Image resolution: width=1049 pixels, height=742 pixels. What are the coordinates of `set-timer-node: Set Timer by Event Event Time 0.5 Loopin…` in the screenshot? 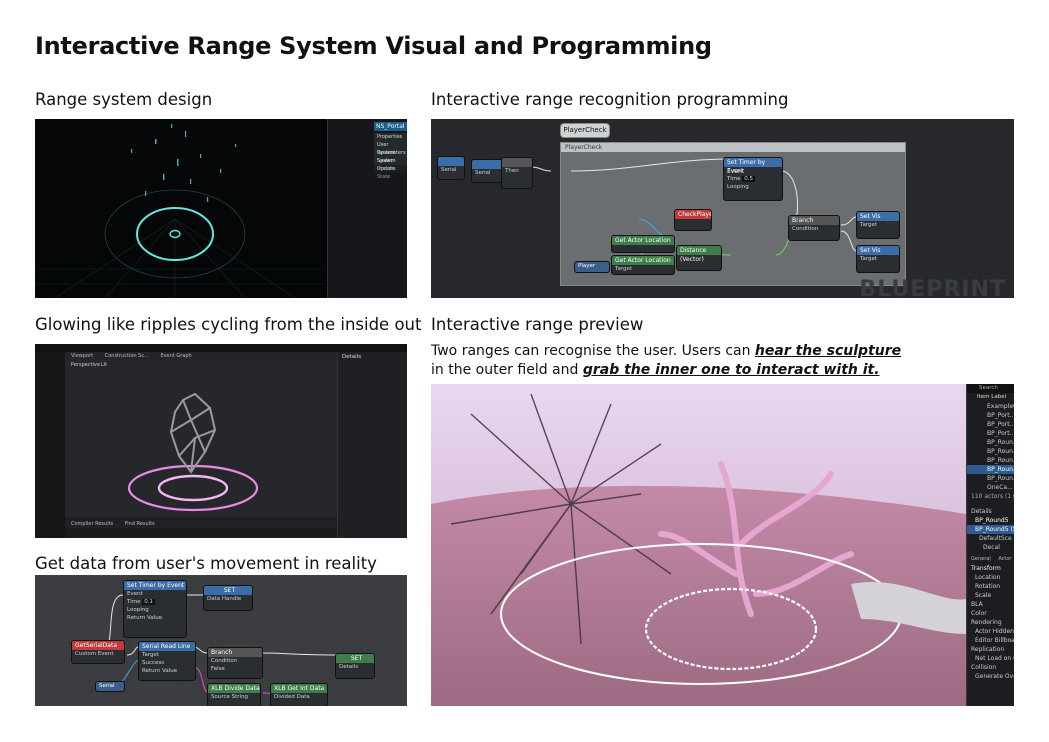 It's located at (753, 179).